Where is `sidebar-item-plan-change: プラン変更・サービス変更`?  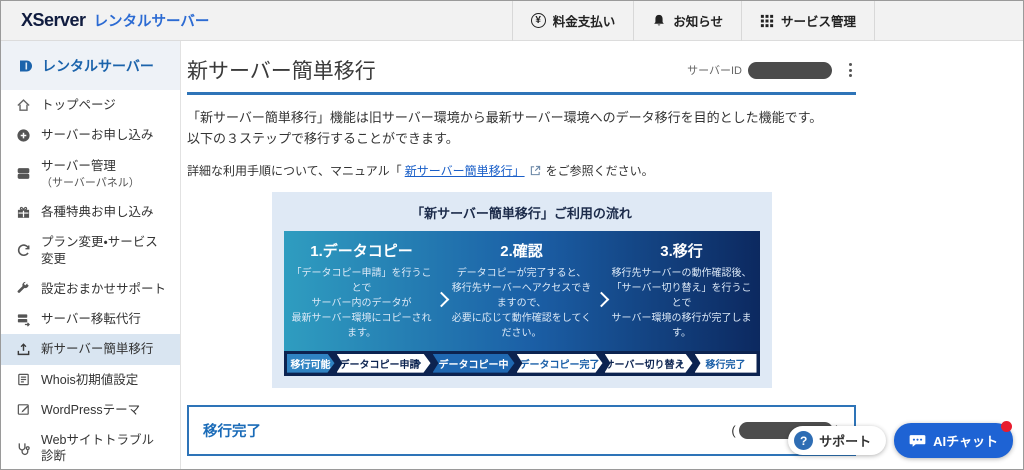
sidebar-item-plan-change: プラン変更・サービス変更 is located at coordinates (90, 250).